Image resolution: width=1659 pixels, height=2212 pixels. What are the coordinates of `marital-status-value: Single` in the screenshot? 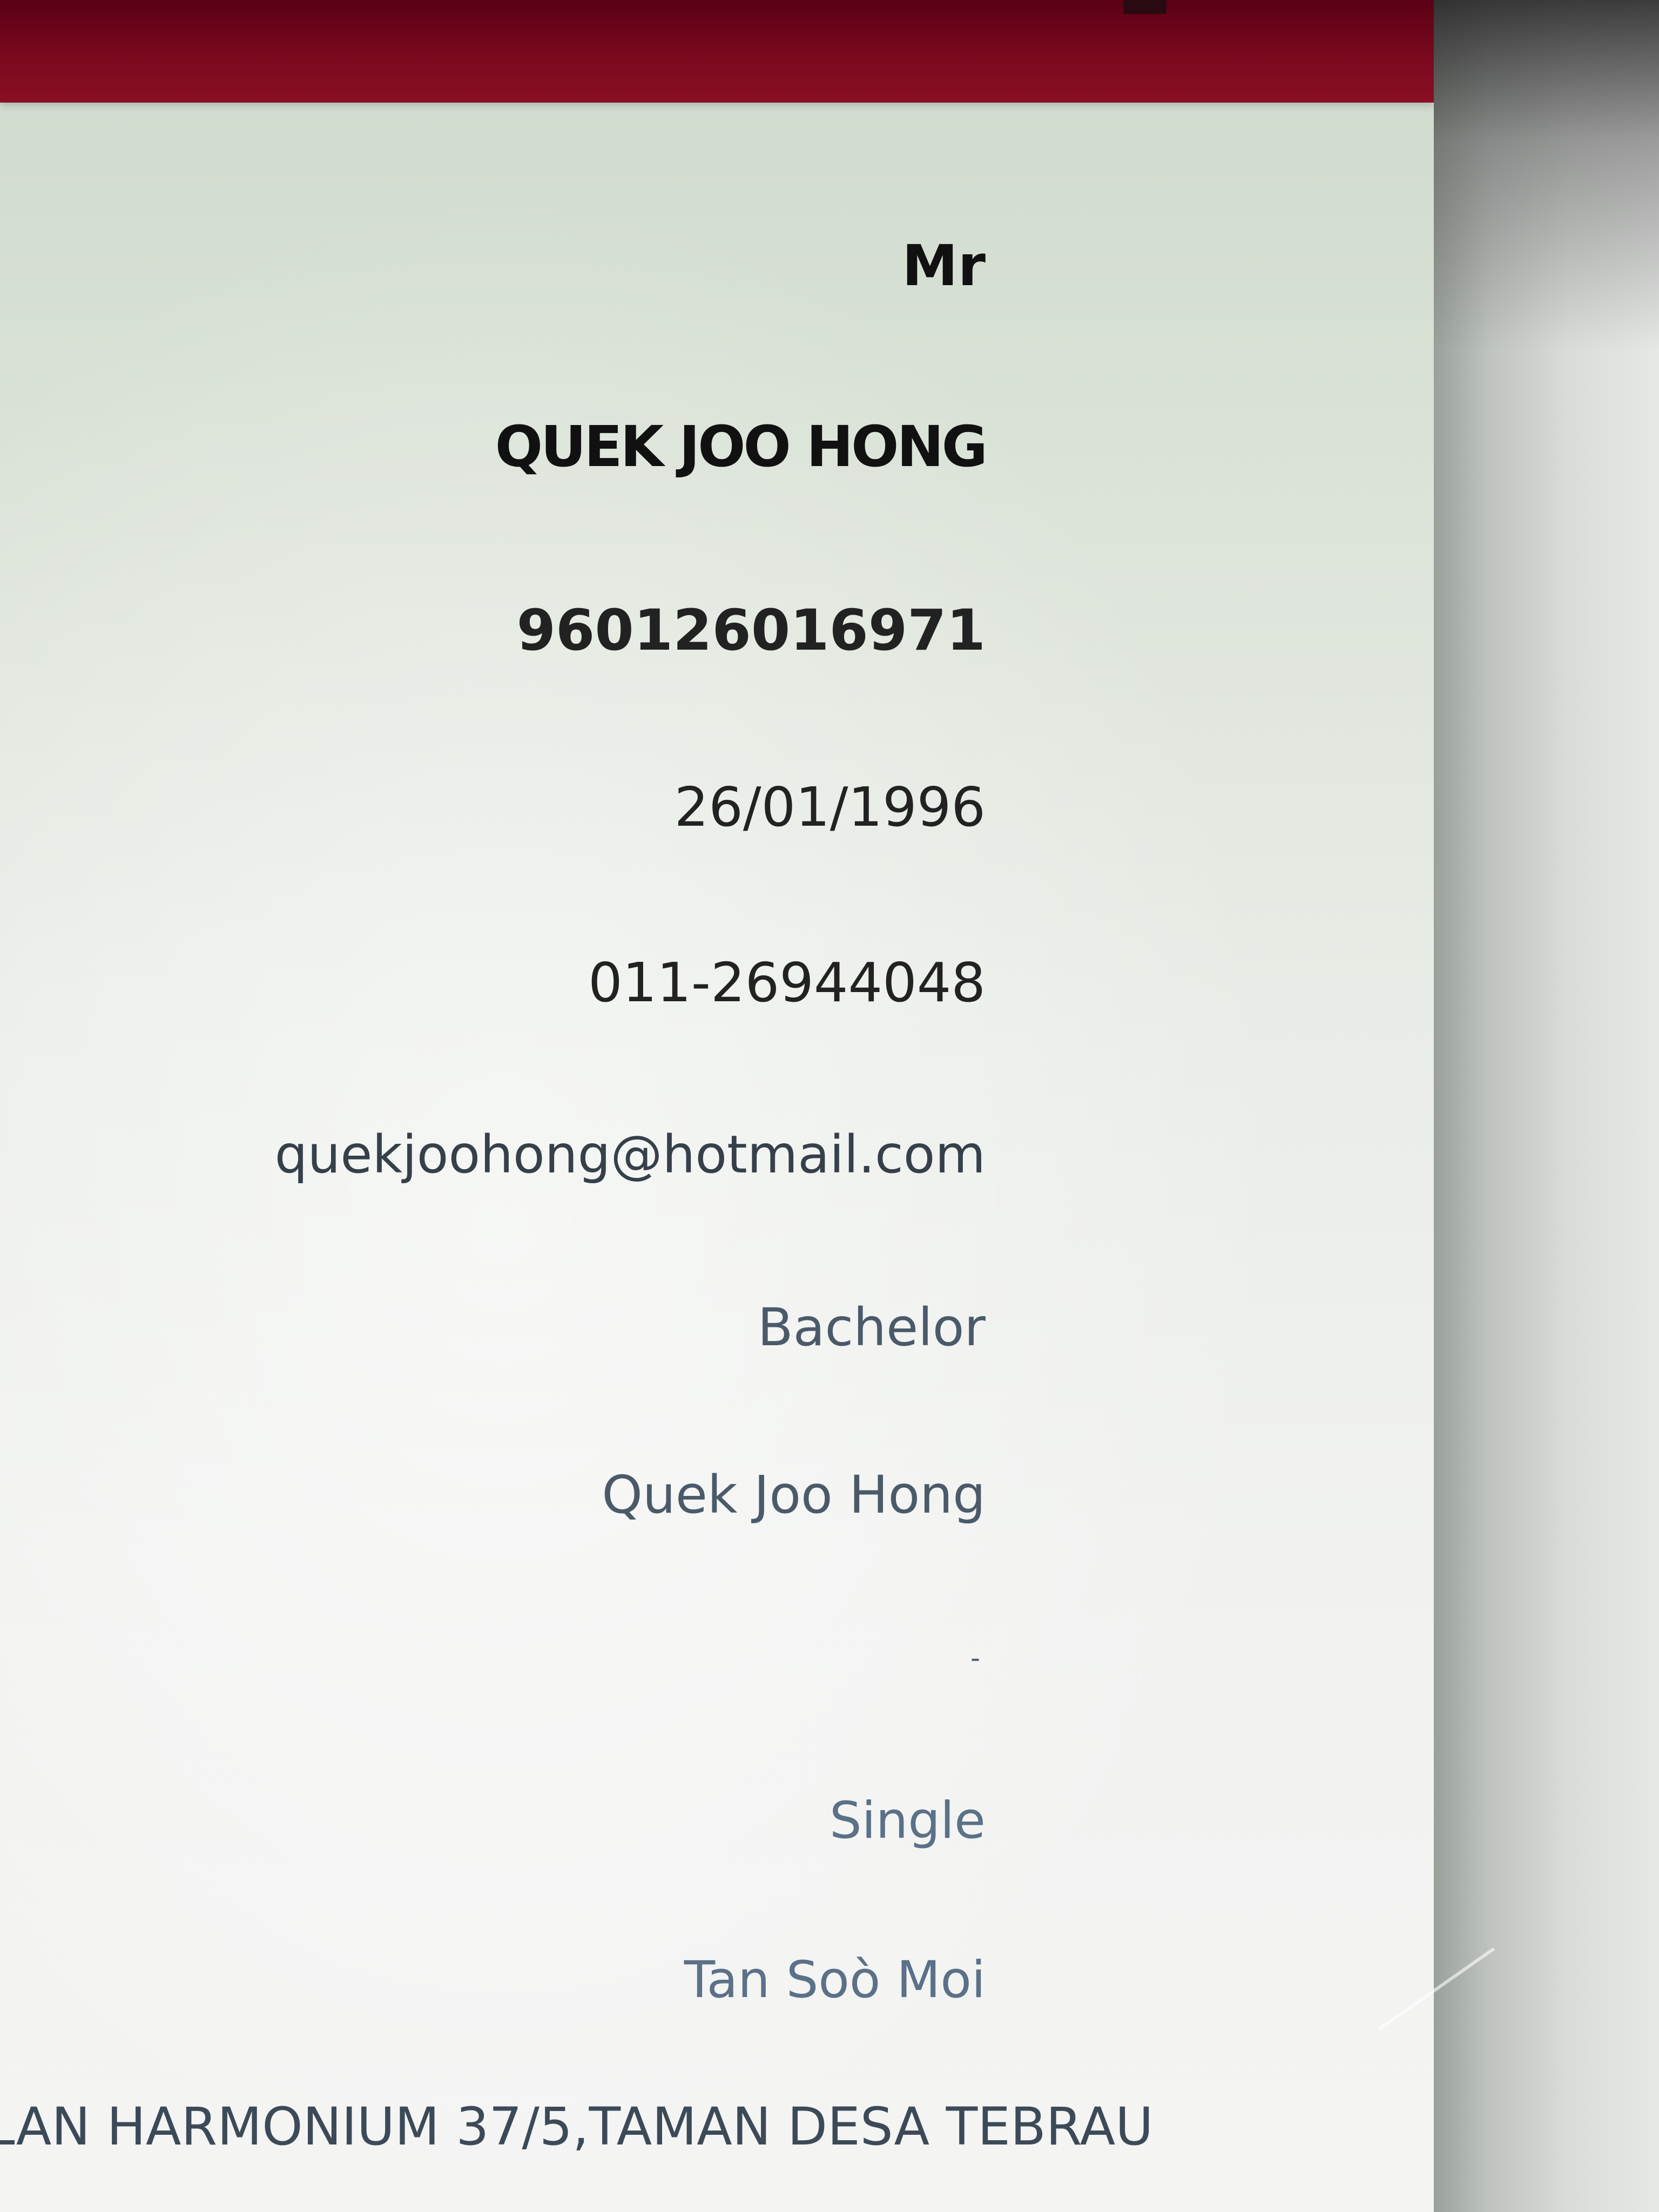 It's located at (908, 1820).